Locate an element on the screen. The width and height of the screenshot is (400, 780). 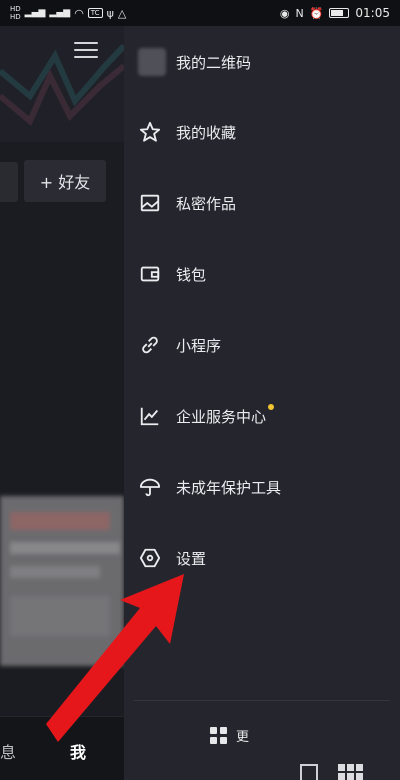
menu-item-private-works: 私密作品 is located at coordinates (262, 203).